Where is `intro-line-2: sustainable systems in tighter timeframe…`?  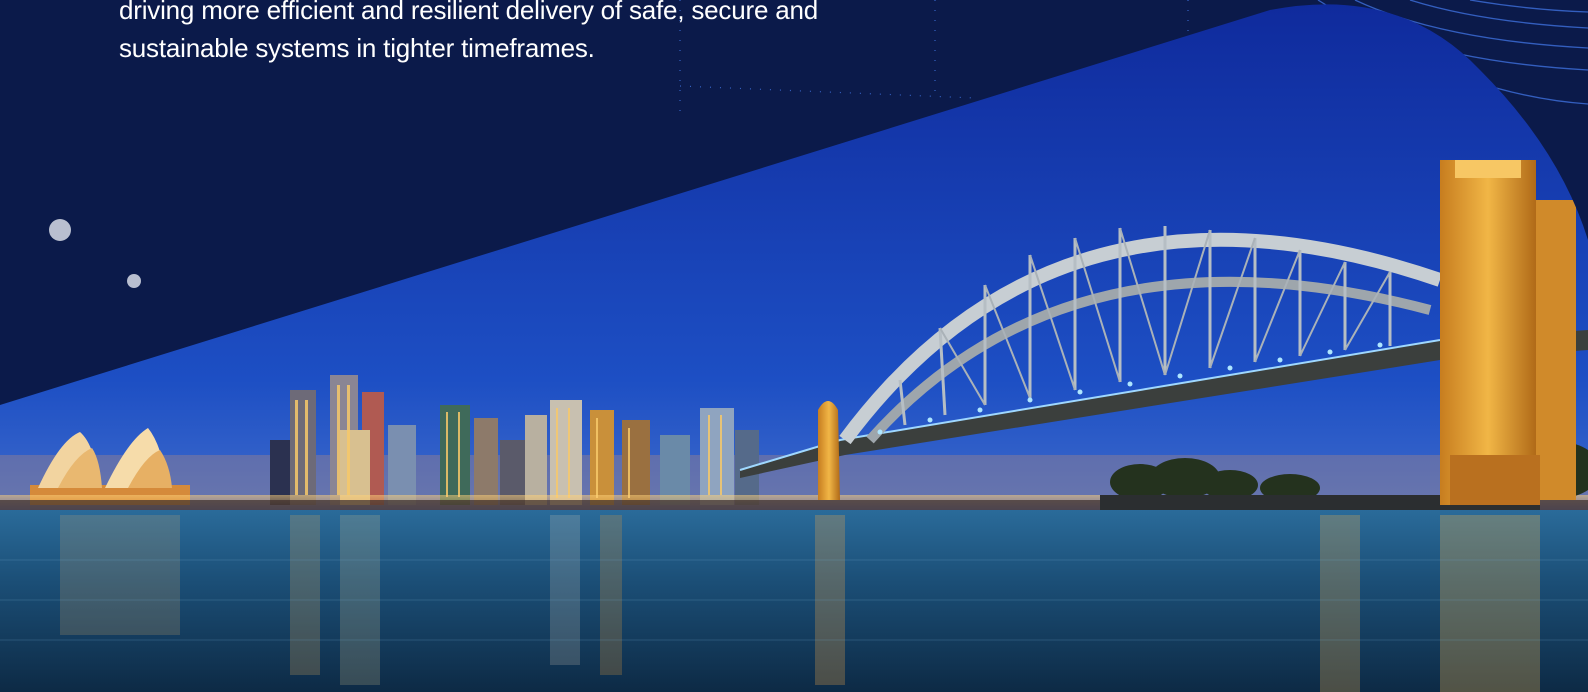
intro-line-2: sustainable systems in tighter timeframe… is located at coordinates (357, 48).